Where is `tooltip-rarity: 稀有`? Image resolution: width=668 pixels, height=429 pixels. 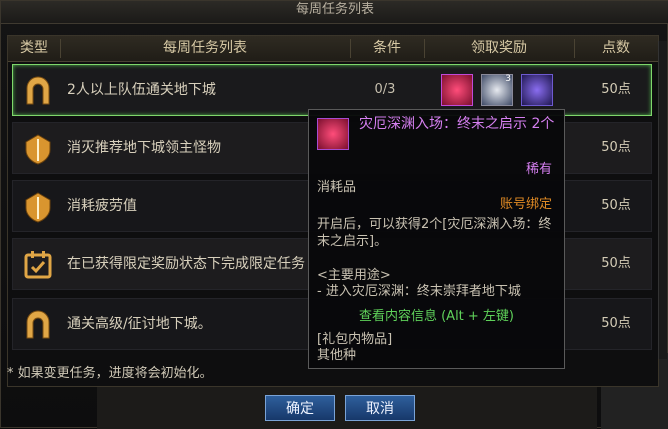
tooltip-rarity: 稀有 is located at coordinates (538, 169).